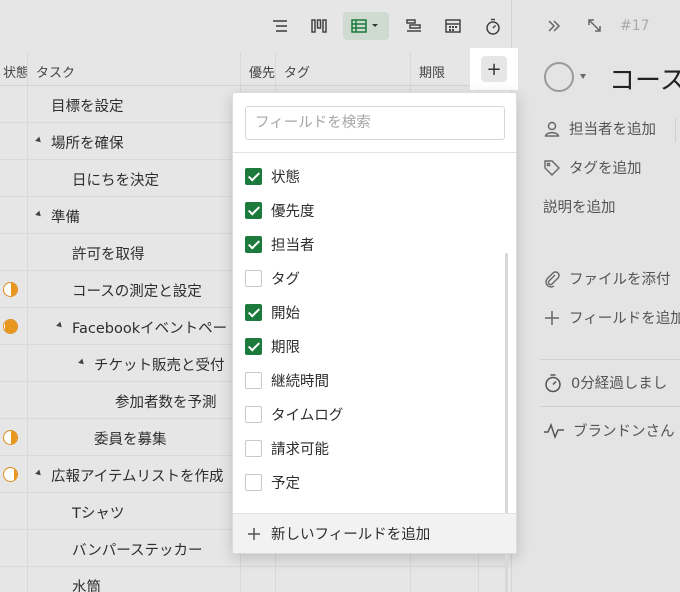  I want to click on field-option: 開始, so click(272, 312).